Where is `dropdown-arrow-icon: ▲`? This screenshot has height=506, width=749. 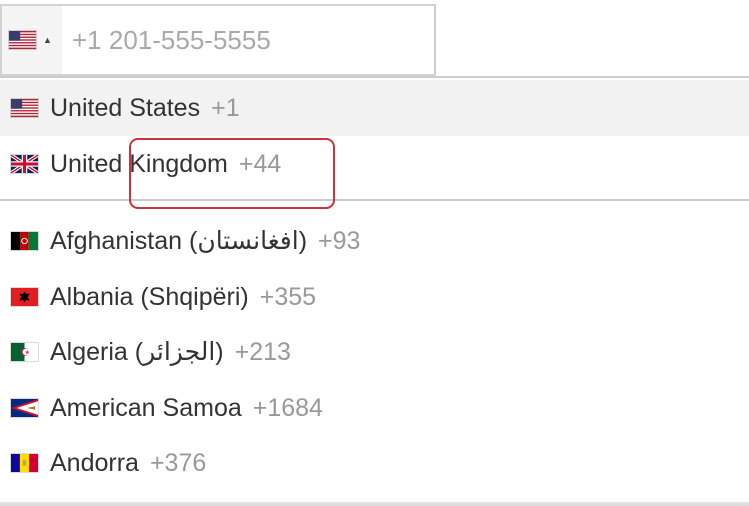 dropdown-arrow-icon: ▲ is located at coordinates (47, 39).